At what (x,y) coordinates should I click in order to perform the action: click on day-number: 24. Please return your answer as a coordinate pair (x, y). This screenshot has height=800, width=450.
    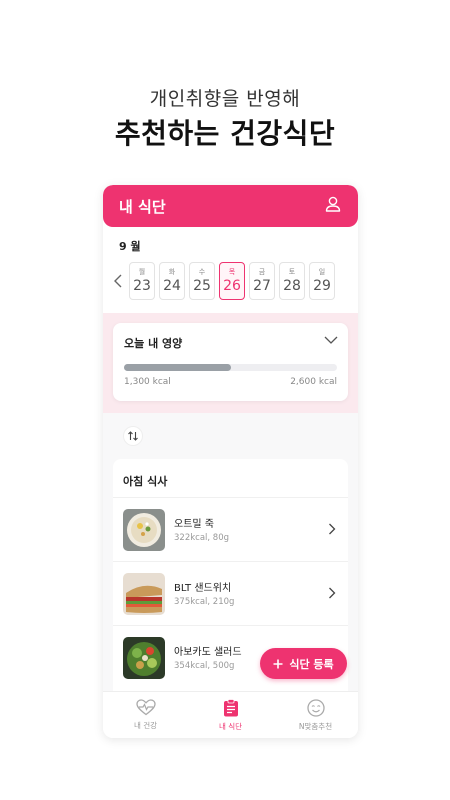
    Looking at the image, I should click on (172, 286).